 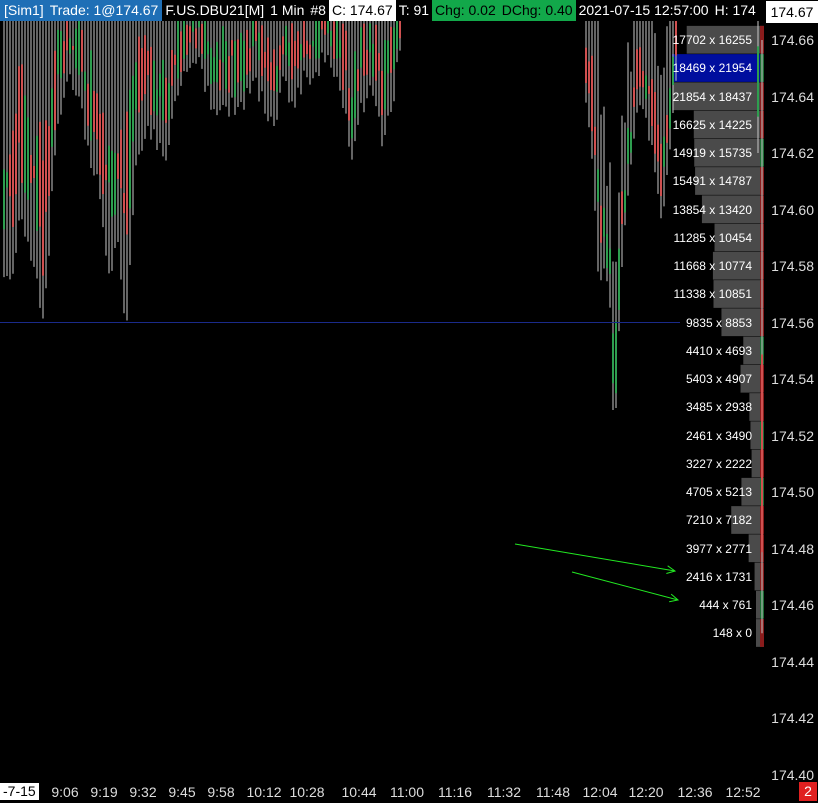 I want to click on time-tick-label: 12:20, so click(x=646, y=792).